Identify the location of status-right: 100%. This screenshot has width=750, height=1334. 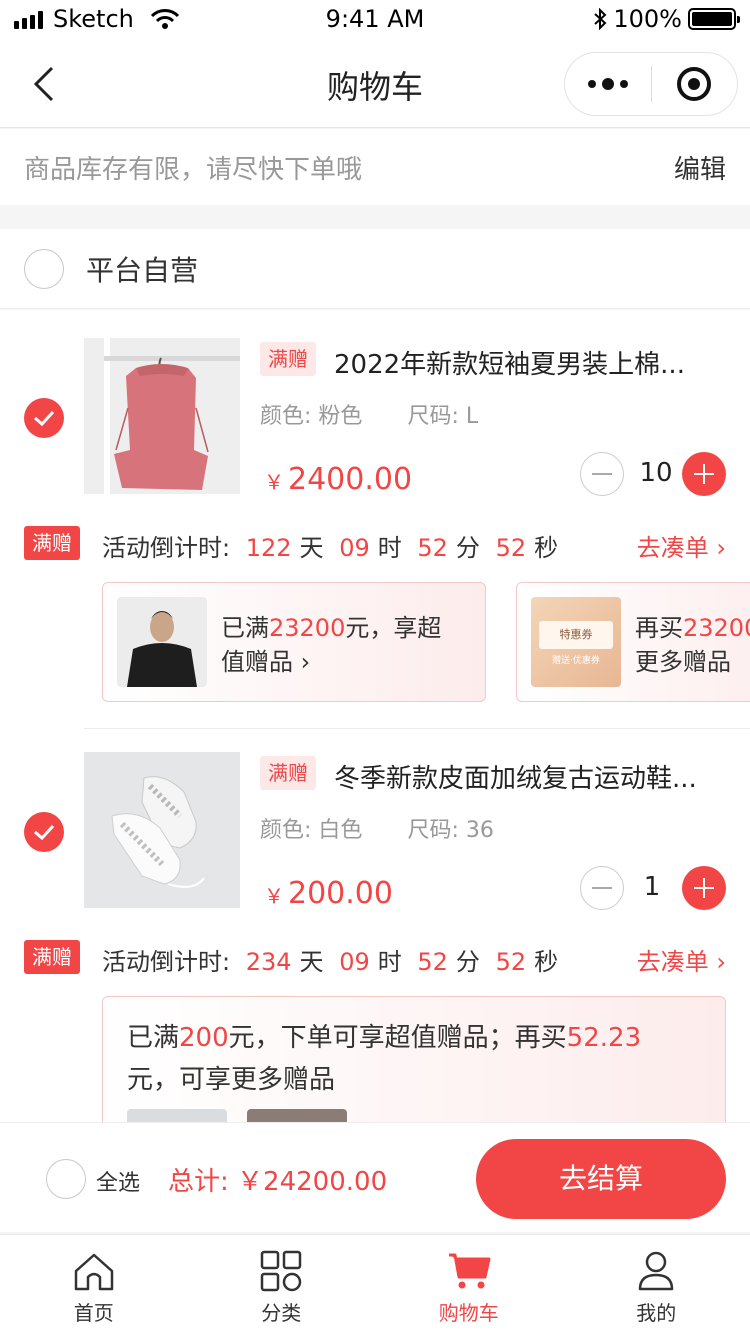
(666, 19).